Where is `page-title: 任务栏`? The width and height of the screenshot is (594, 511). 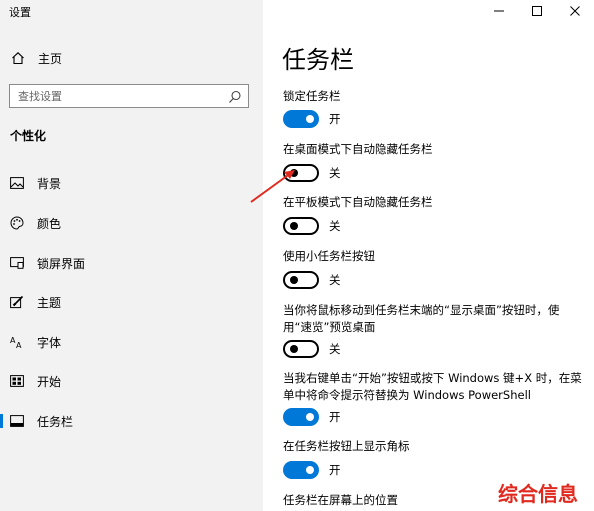 page-title: 任务栏 is located at coordinates (318, 60).